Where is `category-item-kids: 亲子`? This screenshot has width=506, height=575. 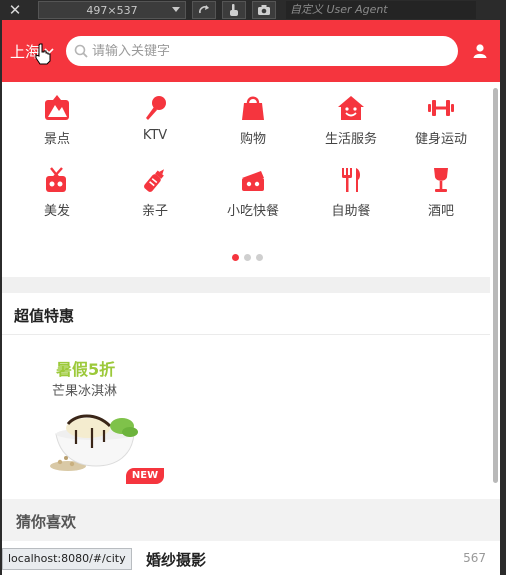 category-item-kids: 亲子 is located at coordinates (155, 192).